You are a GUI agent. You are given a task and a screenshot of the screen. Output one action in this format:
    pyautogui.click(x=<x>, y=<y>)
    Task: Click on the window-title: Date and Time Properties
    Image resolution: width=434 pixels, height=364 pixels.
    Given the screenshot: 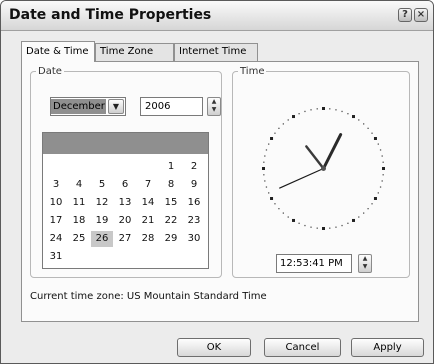 What is the action you would take?
    pyautogui.click(x=110, y=15)
    